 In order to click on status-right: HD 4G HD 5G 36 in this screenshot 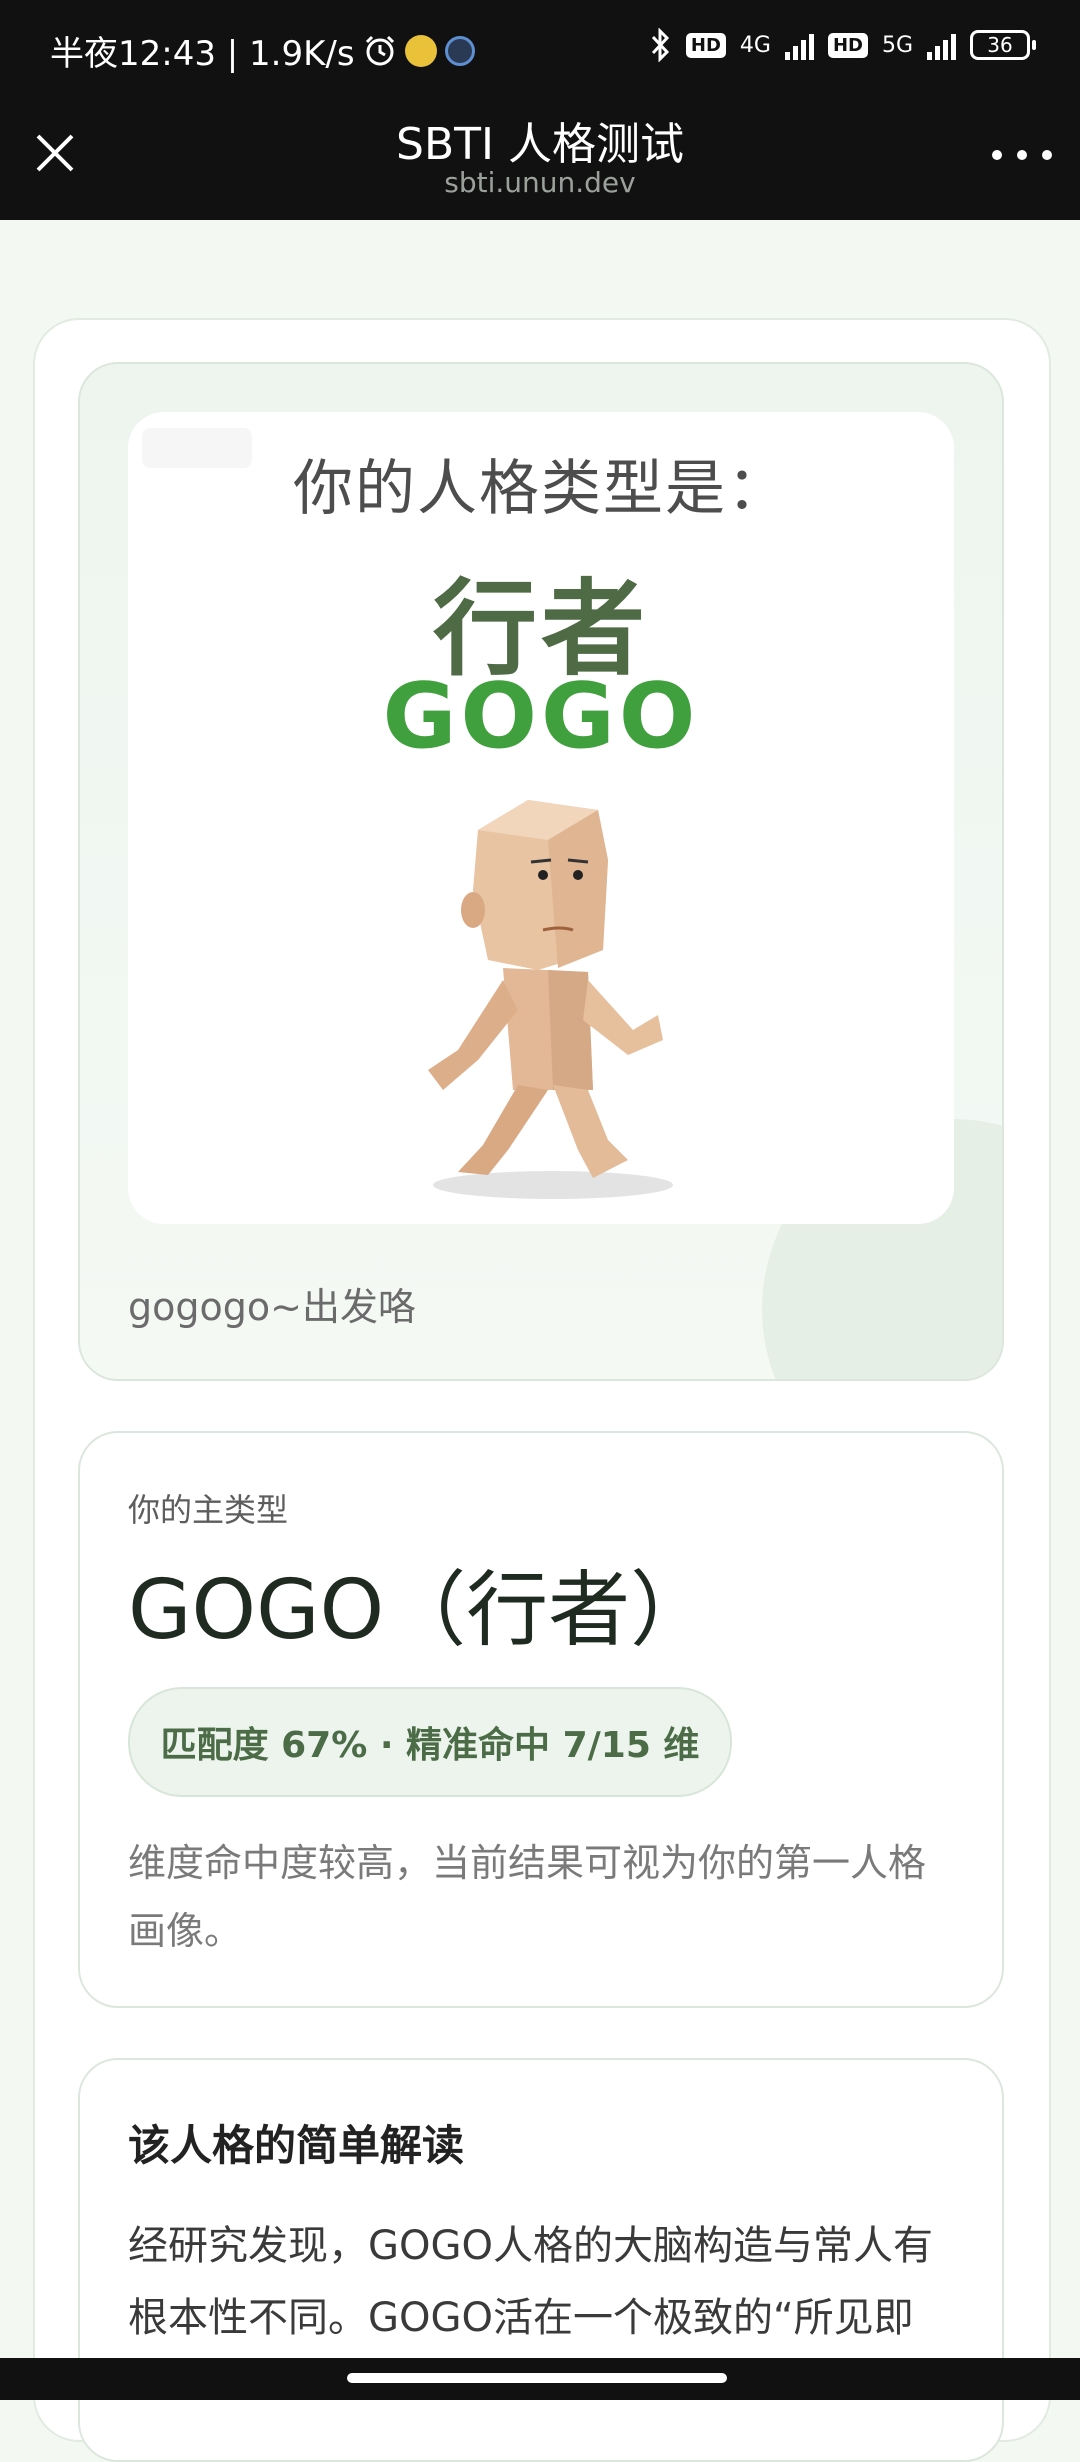, I will do `click(843, 45)`.